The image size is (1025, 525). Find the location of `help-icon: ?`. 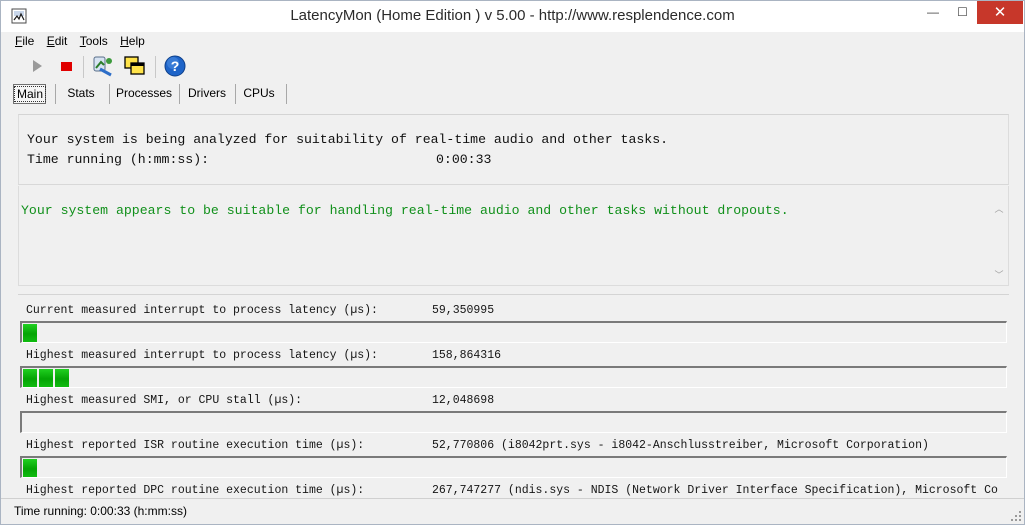

help-icon: ? is located at coordinates (175, 66).